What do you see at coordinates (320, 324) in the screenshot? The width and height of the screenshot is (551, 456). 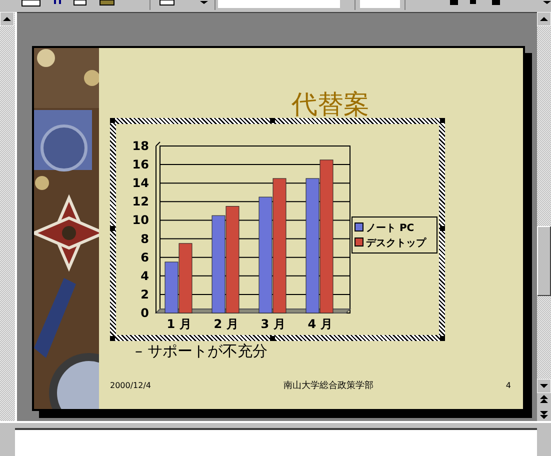 I see `category-label: 4 月` at bounding box center [320, 324].